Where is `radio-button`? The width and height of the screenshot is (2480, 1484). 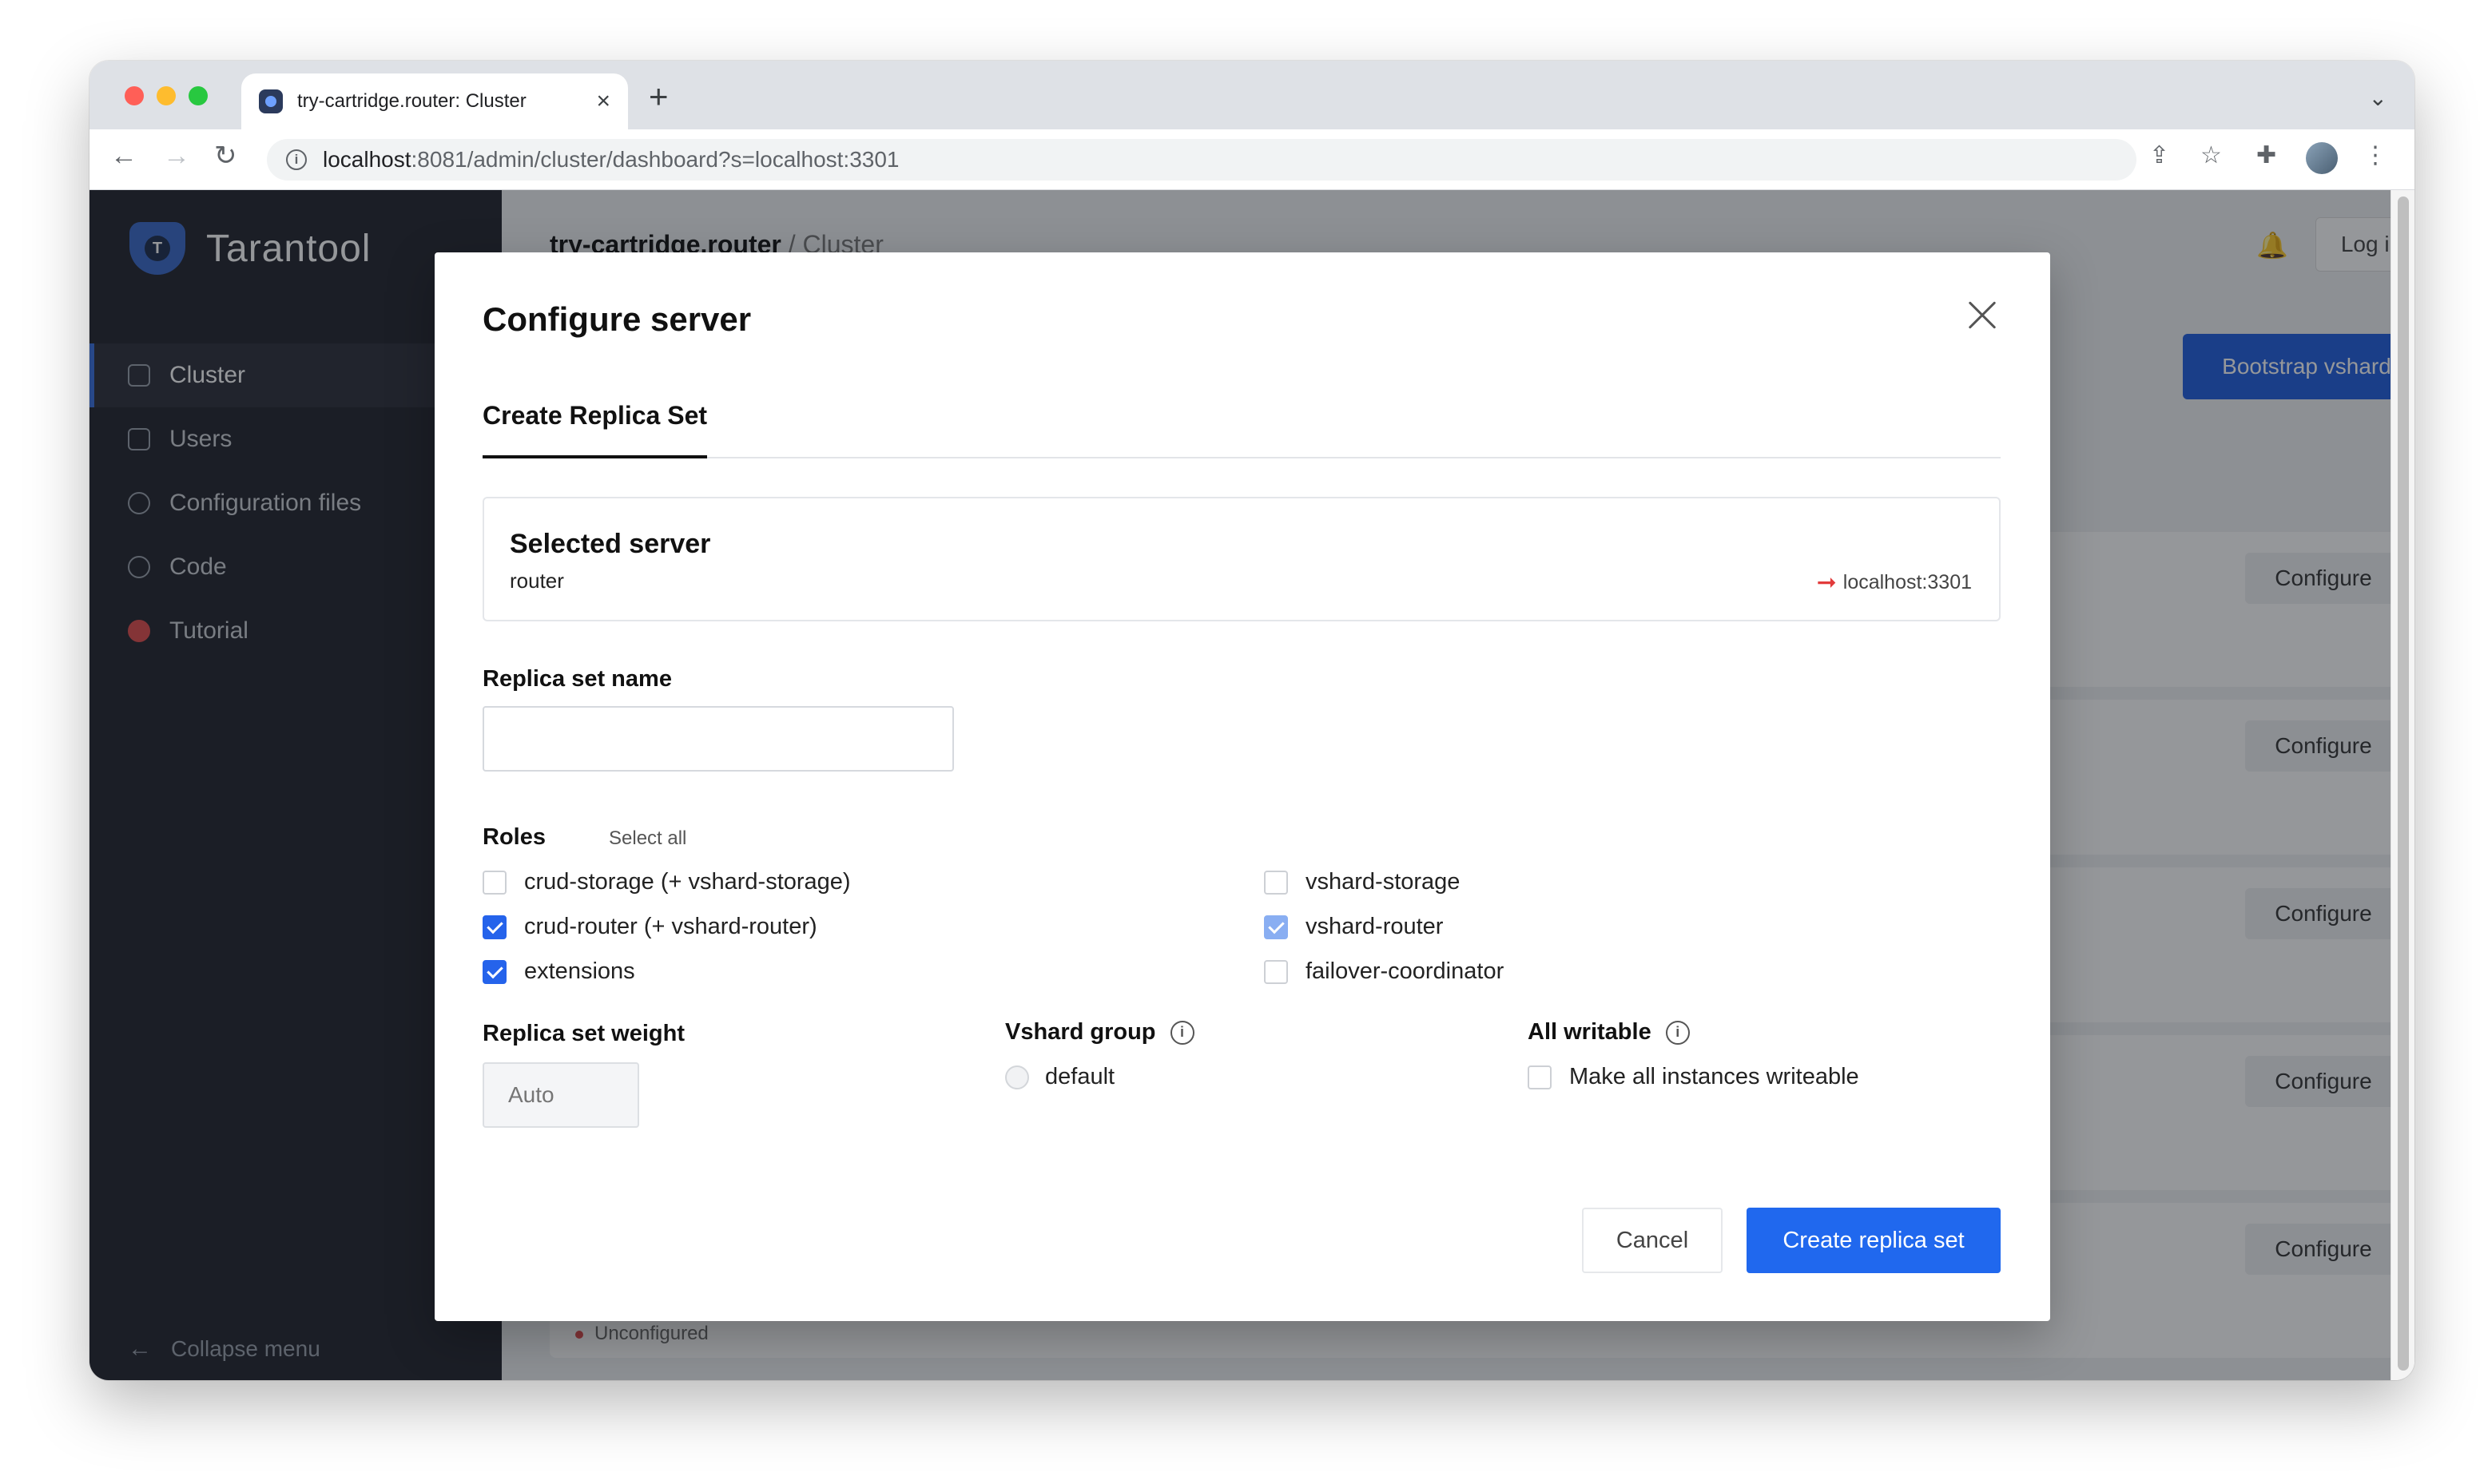
radio-button is located at coordinates (1017, 1077).